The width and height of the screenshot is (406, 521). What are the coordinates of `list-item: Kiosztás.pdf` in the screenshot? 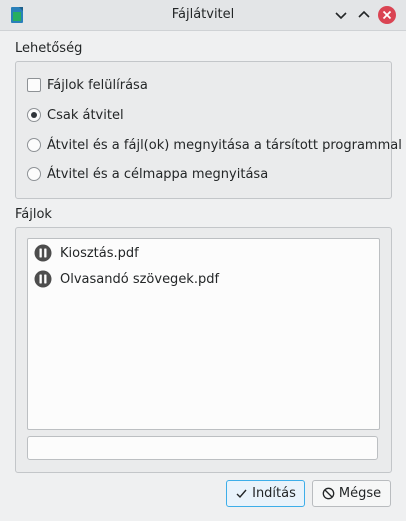 It's located at (86, 253).